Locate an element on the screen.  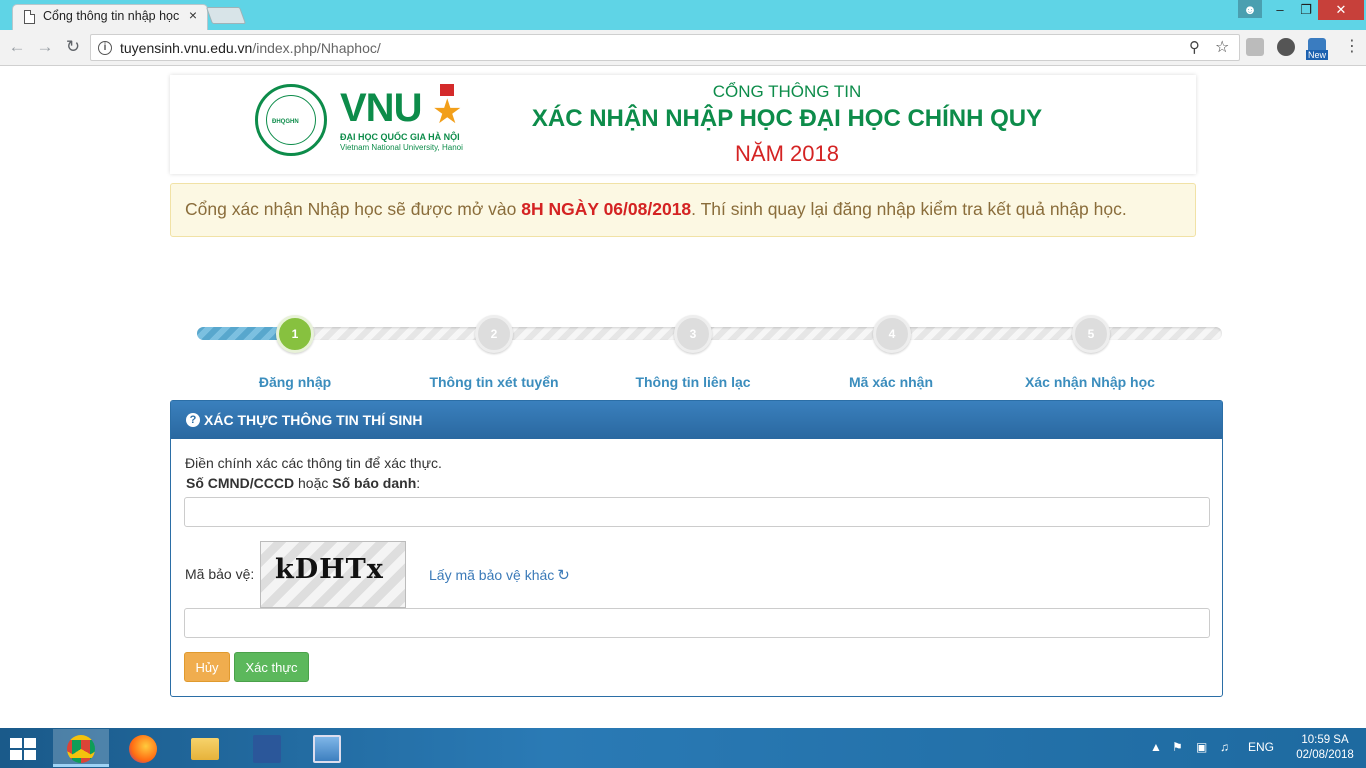
taskbar-explorer is located at coordinates (205, 748).